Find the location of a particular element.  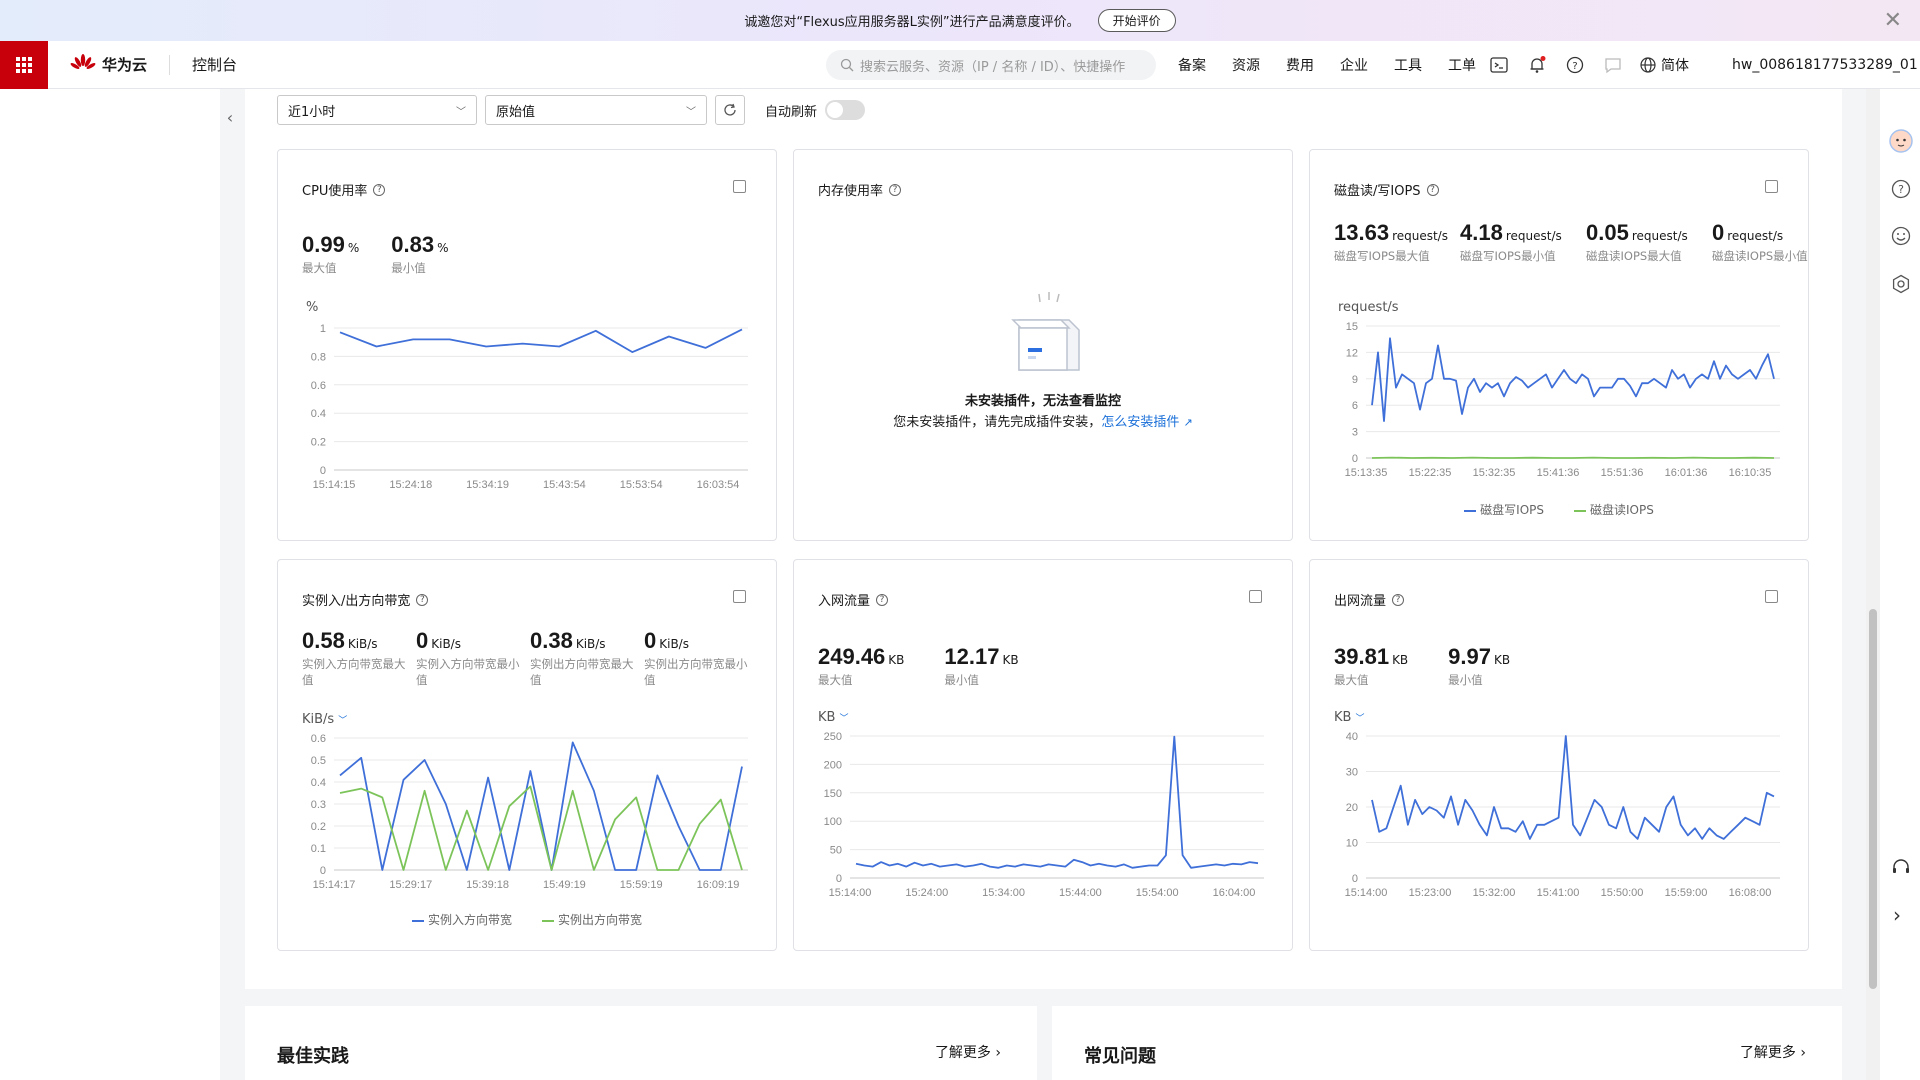

y-tick-label: 0.3 is located at coordinates (318, 805).